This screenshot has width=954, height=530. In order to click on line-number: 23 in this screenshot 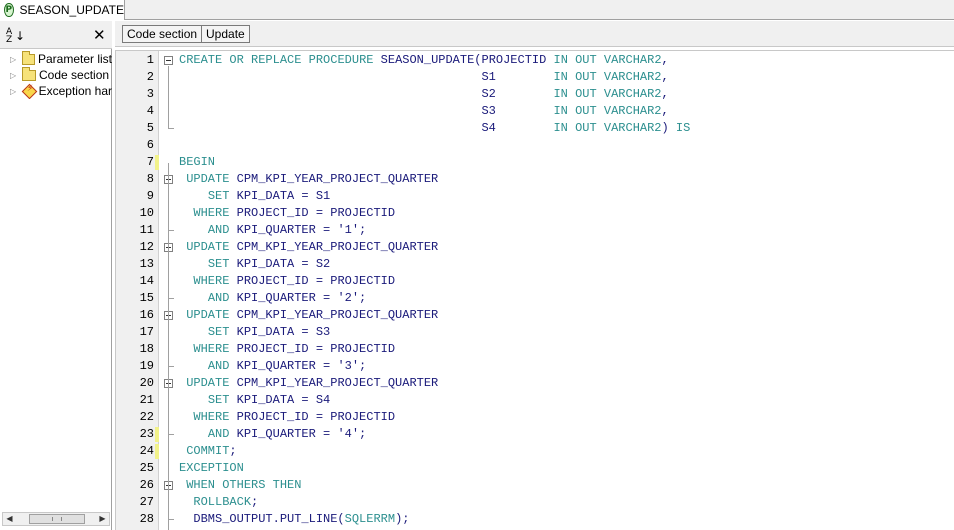, I will do `click(146, 434)`.